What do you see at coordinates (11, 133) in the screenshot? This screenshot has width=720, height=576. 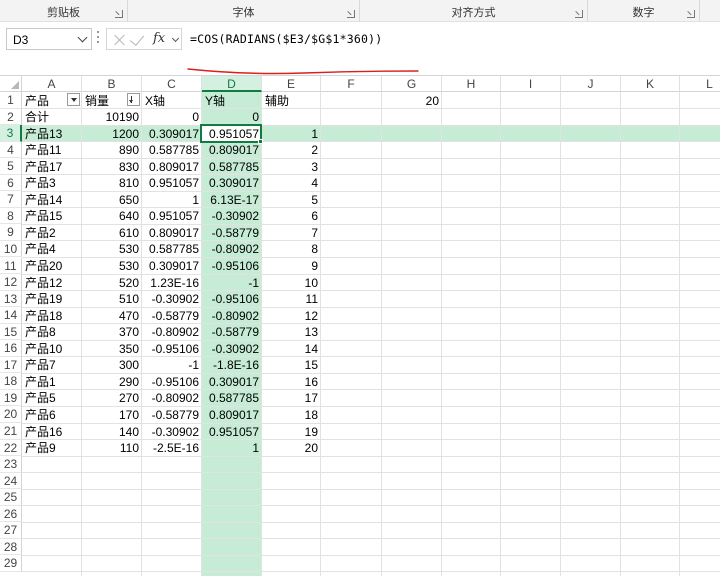 I see `row-header-3: 3` at bounding box center [11, 133].